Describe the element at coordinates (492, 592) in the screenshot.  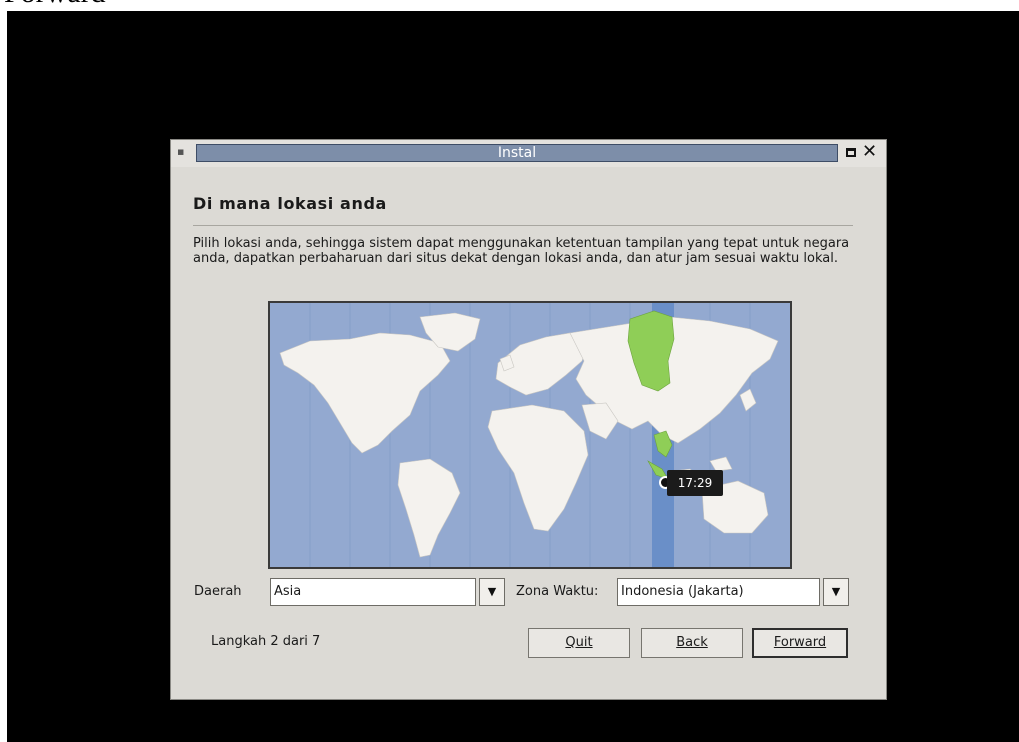
I see `region-dropdown-arrow-icon: ▼` at that location.